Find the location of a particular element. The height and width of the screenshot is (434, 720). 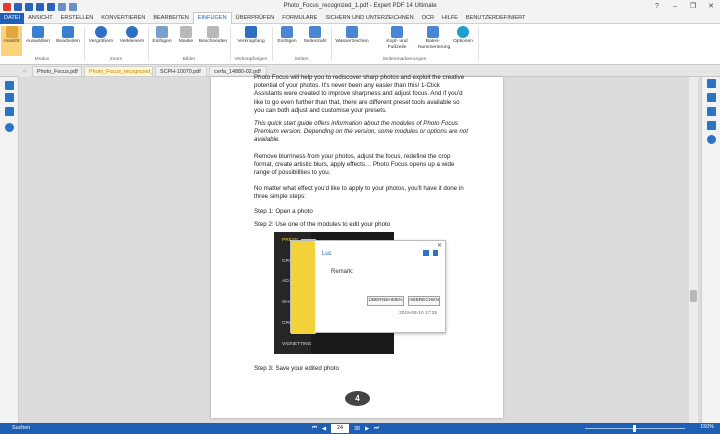

tab-review: ÜBERPRÜFEN is located at coordinates (255, 18).